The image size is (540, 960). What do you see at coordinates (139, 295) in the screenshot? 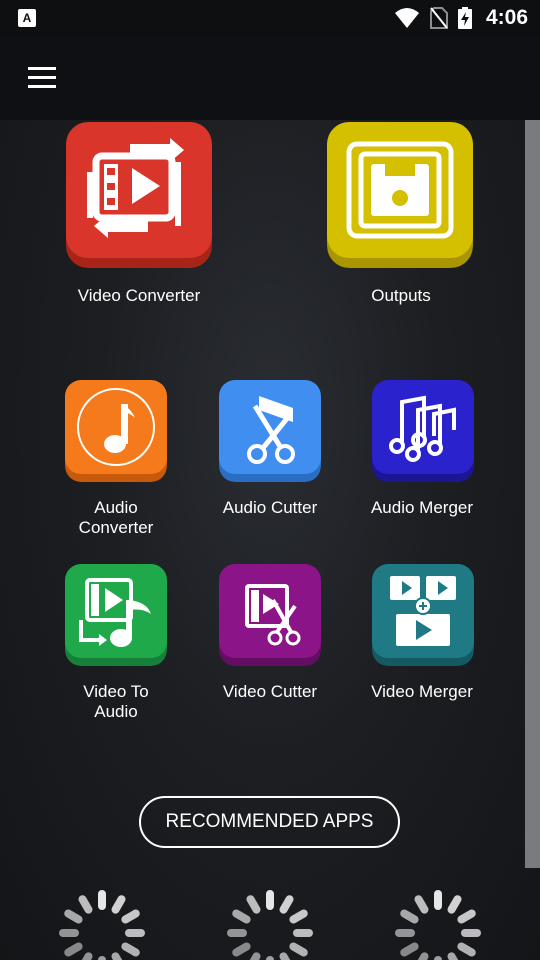
I see `video-converter-label: Video Converter` at bounding box center [139, 295].